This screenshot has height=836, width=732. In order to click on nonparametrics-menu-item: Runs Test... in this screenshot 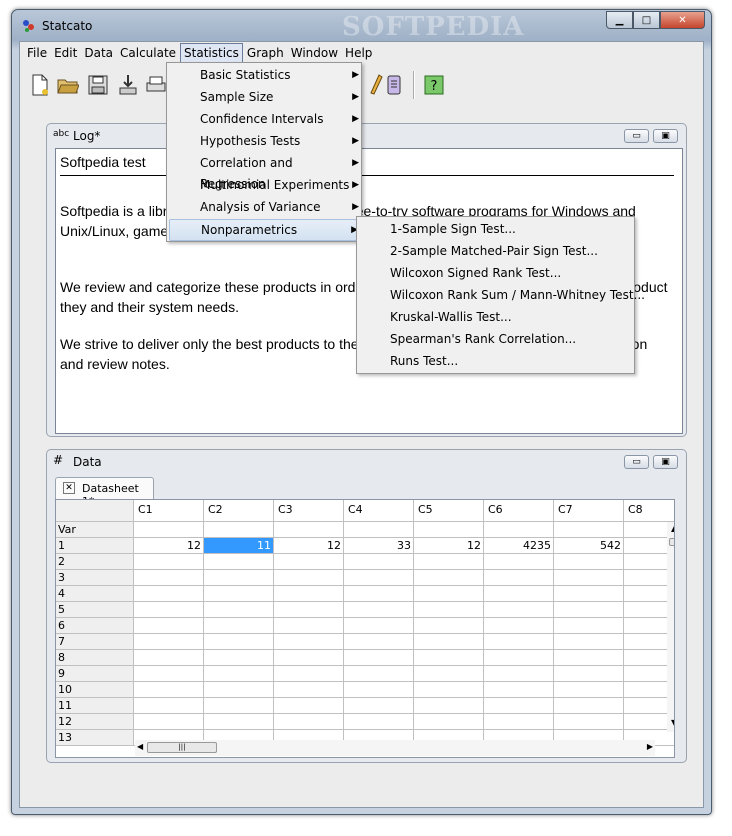, I will do `click(408, 362)`.